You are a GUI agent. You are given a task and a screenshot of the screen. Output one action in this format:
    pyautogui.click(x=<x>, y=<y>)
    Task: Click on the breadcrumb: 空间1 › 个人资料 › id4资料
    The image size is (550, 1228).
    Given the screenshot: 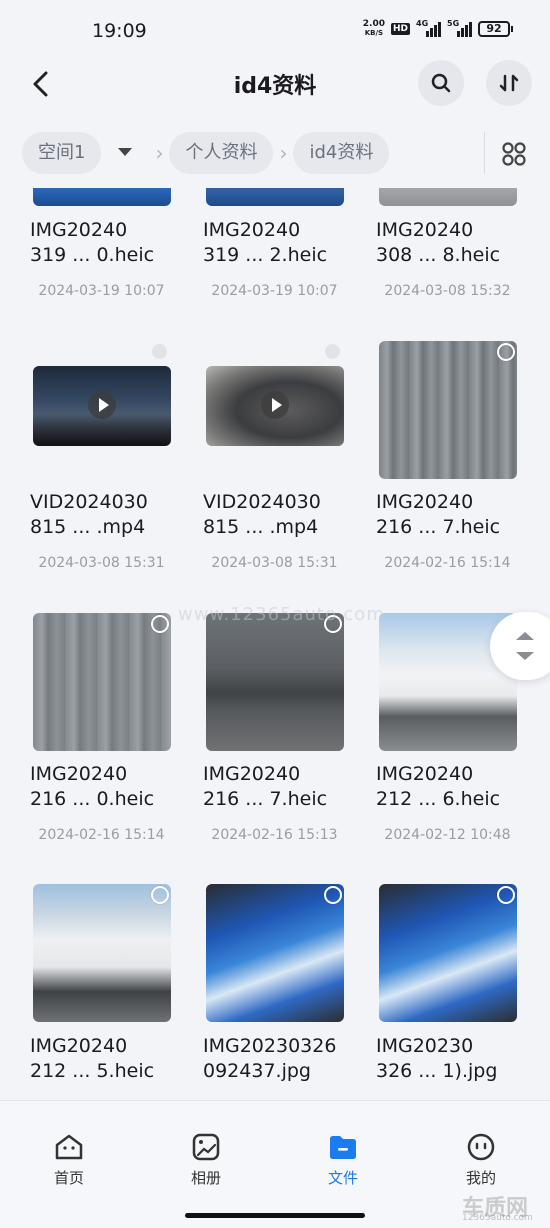 What is the action you would take?
    pyautogui.click(x=286, y=153)
    